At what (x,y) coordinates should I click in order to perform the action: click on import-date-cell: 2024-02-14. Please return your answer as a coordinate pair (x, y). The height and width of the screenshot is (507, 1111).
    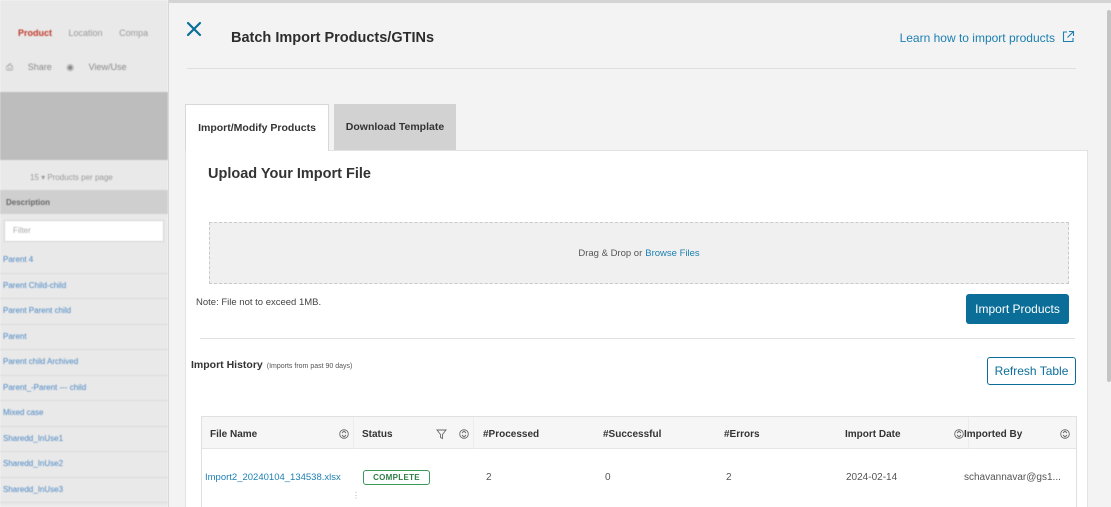
    Looking at the image, I should click on (872, 477).